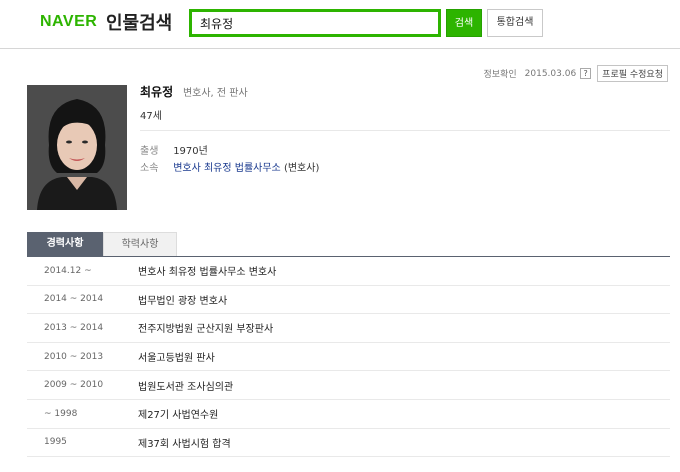 The width and height of the screenshot is (680, 472). What do you see at coordinates (183, 301) in the screenshot?
I see `career-desc: 법무법인 광장 변호사` at bounding box center [183, 301].